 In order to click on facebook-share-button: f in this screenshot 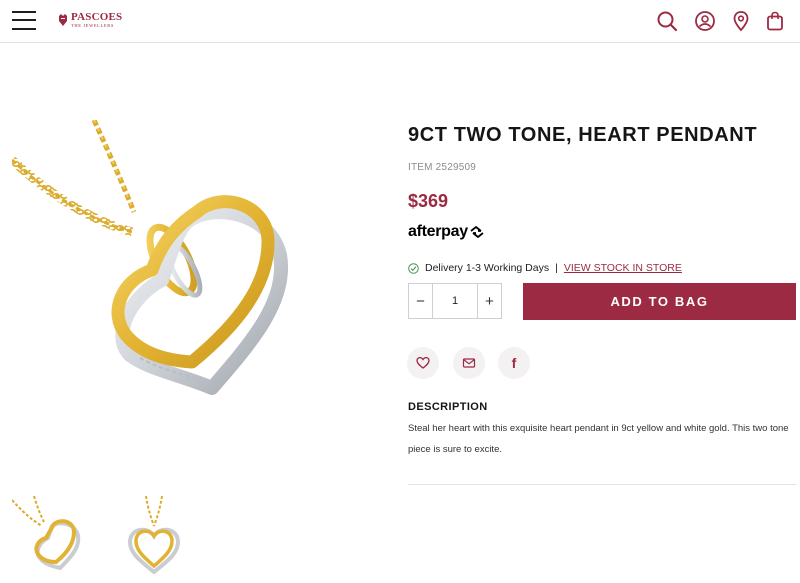, I will do `click(514, 363)`.